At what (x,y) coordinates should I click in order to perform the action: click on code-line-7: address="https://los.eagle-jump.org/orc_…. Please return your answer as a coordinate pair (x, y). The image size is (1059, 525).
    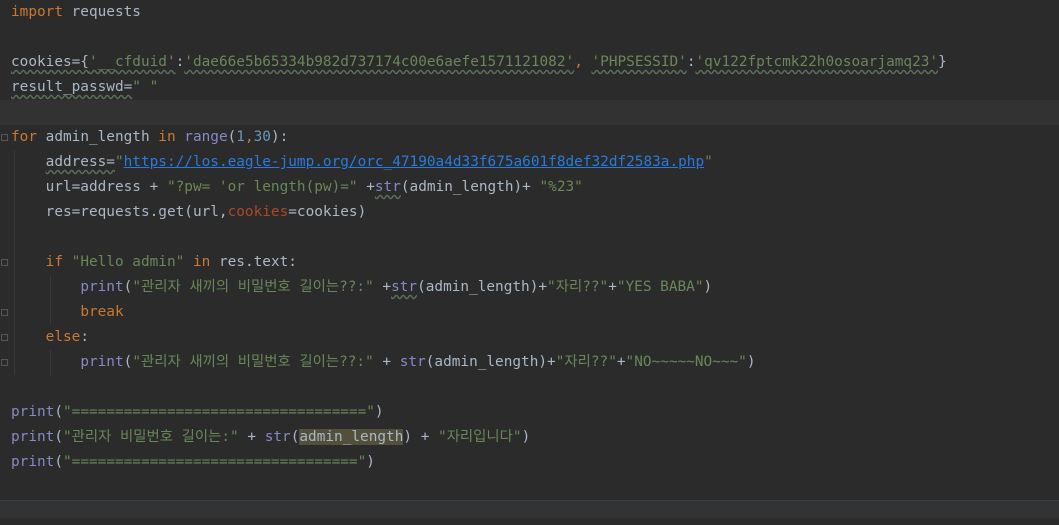
    Looking at the image, I should click on (529, 162).